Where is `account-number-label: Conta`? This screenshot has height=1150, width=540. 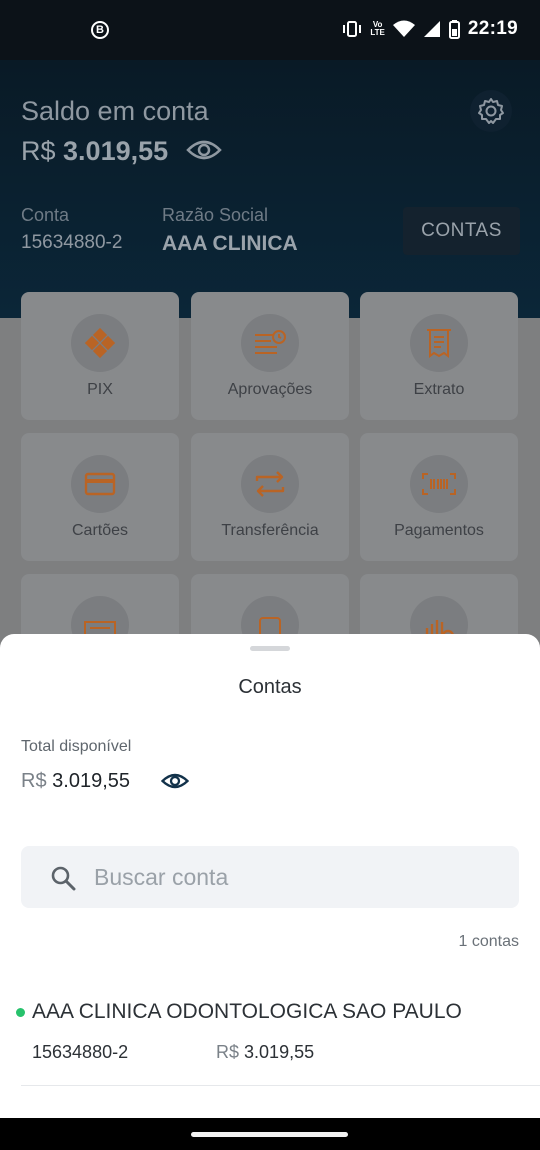
account-number-label: Conta is located at coordinates (45, 215).